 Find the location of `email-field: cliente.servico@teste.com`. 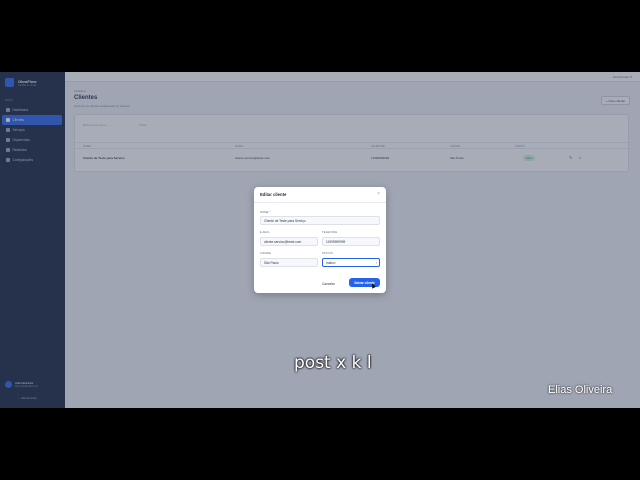

email-field: cliente.servico@teste.com is located at coordinates (289, 241).